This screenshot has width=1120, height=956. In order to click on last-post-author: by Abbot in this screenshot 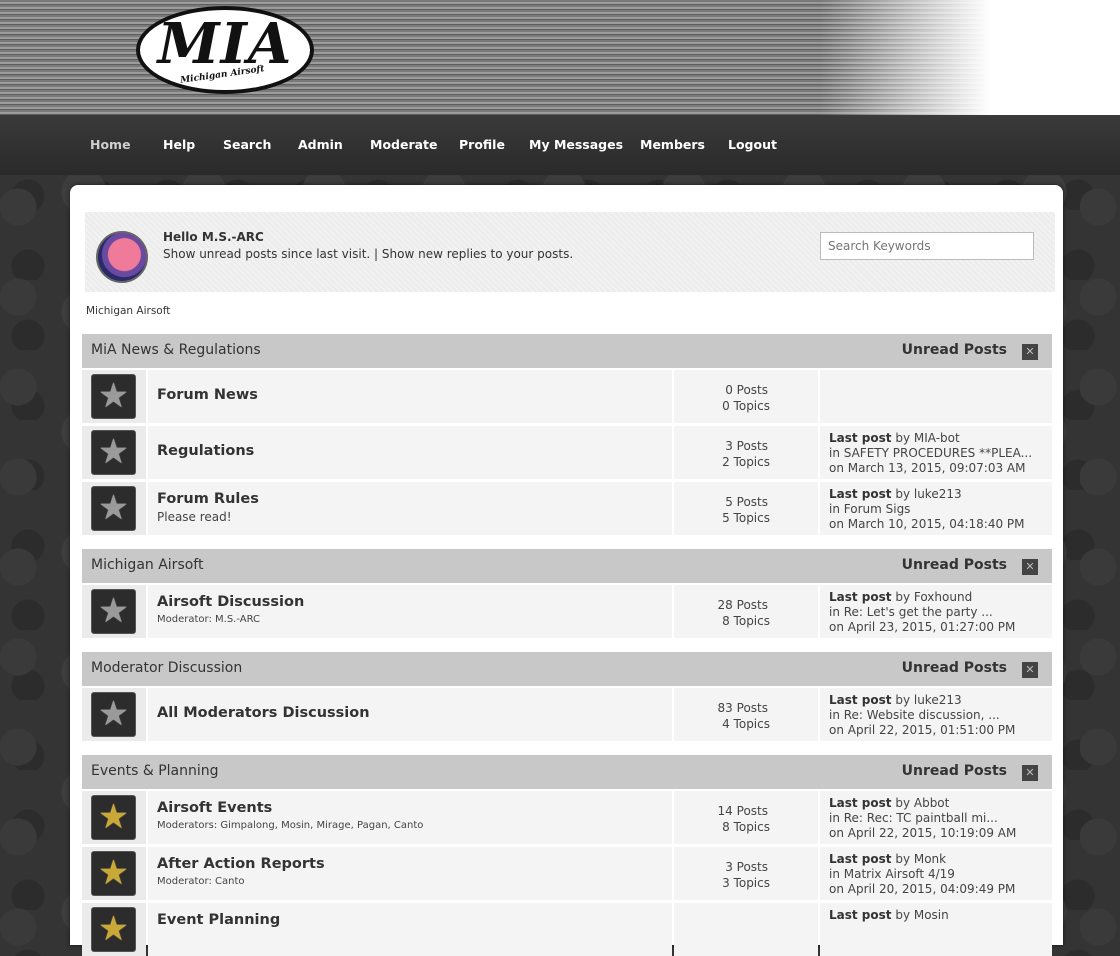, I will do `click(920, 803)`.